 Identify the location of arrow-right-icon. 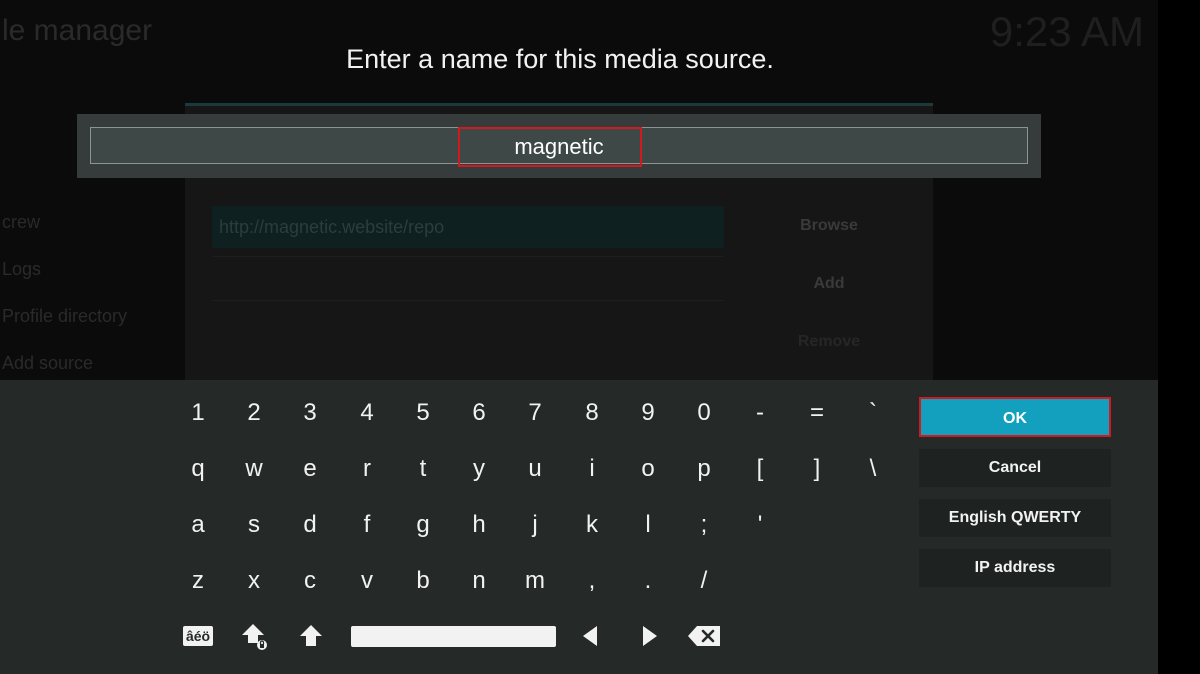
(650, 636).